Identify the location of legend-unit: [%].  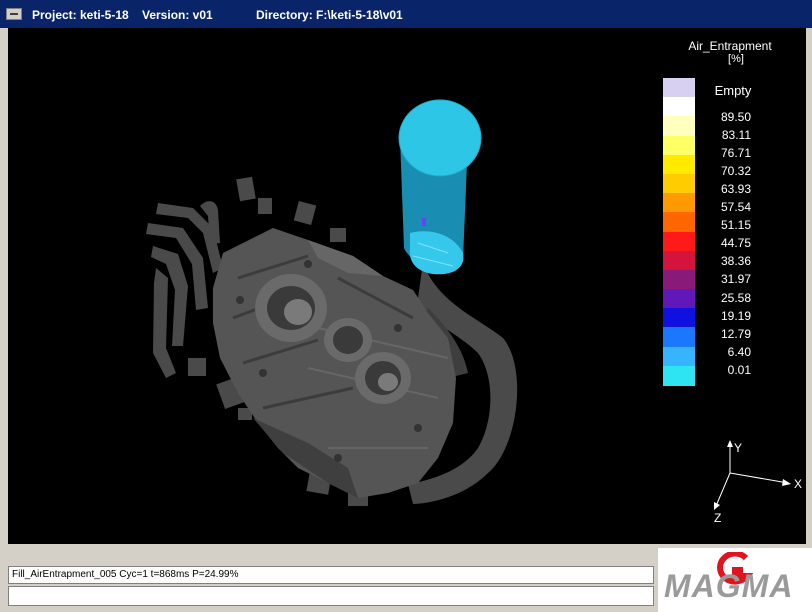
(736, 59).